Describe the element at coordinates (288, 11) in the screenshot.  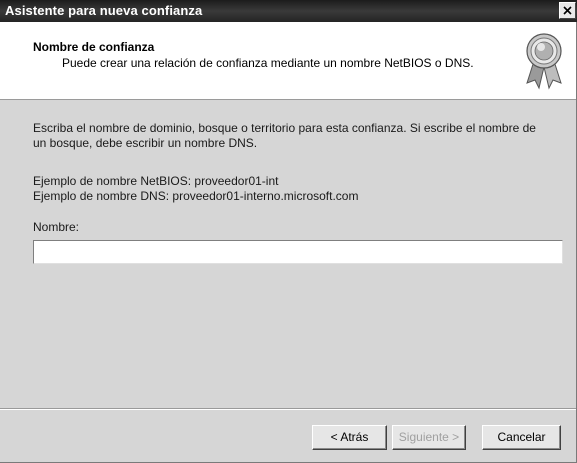
I see `title-bar: Asistente para nueva confianza` at that location.